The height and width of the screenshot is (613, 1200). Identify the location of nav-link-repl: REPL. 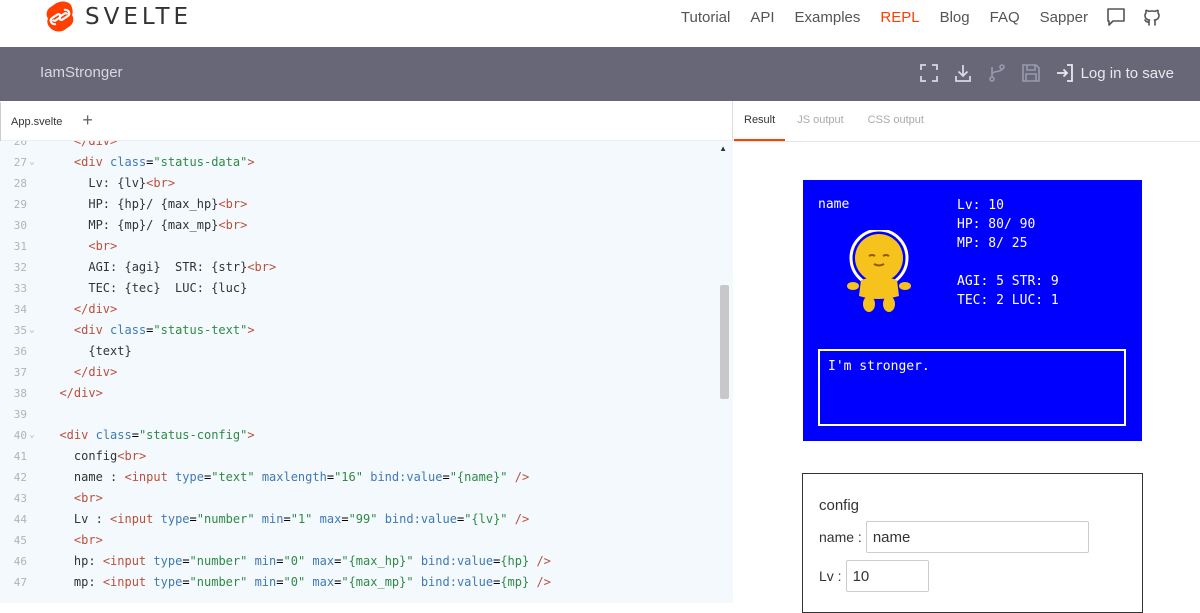
(899, 17).